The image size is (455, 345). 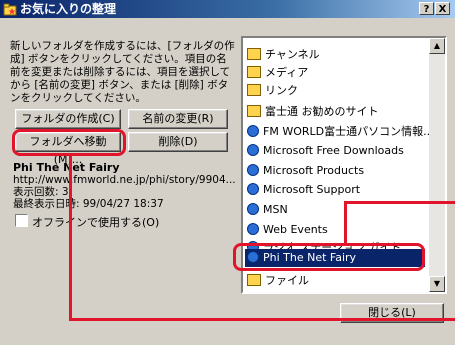 What do you see at coordinates (227, 9) in the screenshot?
I see `title-bar: お気に入りの整理 ? X` at bounding box center [227, 9].